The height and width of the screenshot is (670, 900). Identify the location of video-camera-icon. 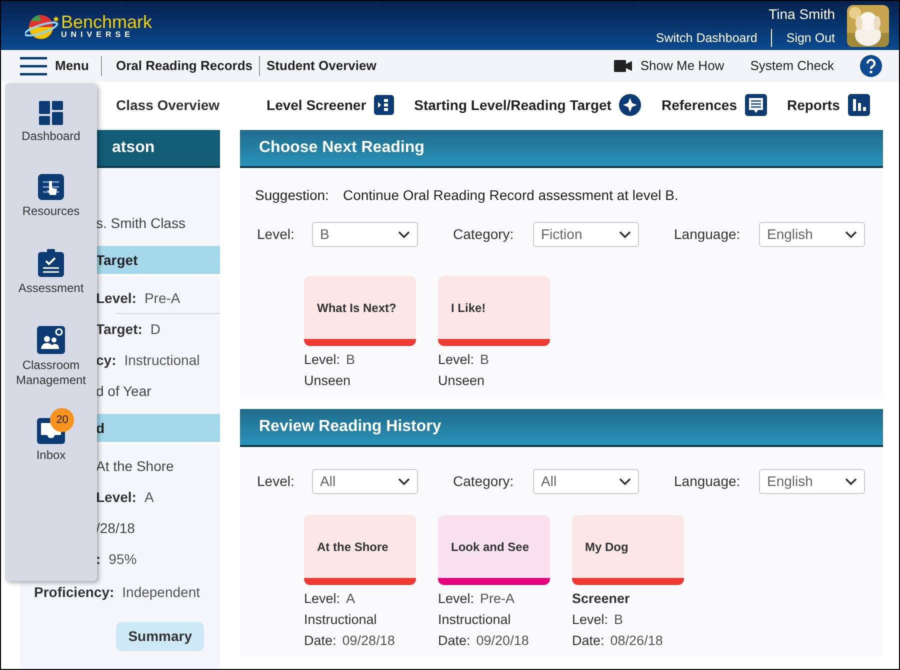
(623, 66).